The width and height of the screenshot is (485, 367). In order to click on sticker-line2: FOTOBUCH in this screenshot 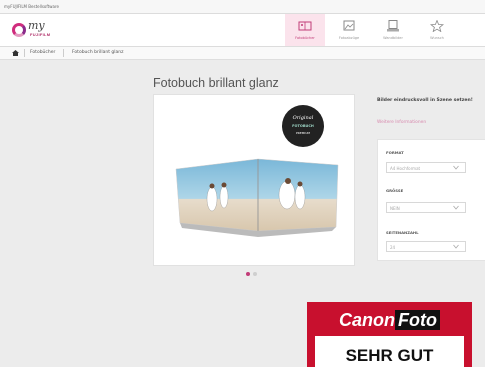, I will do `click(303, 126)`.